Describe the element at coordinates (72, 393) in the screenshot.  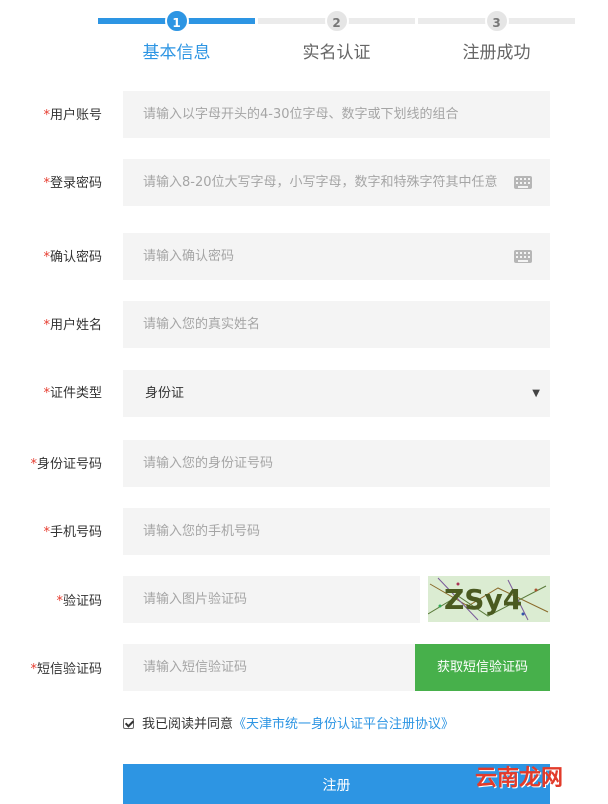
I see `id-type-label: *证件类型` at that location.